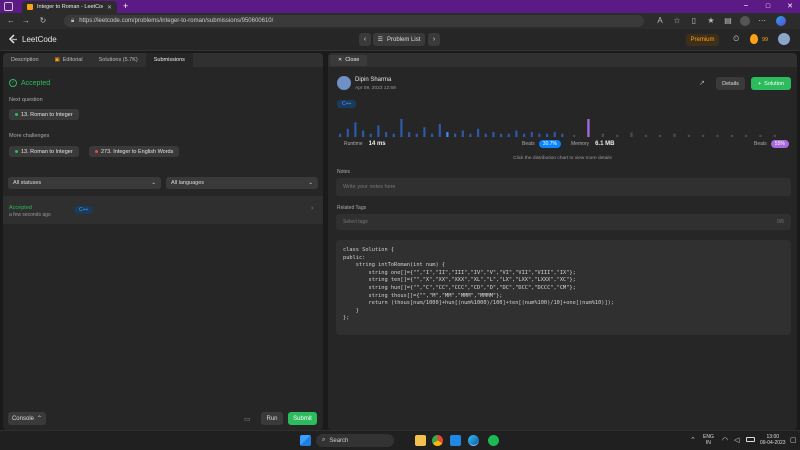  What do you see at coordinates (660, 21) in the screenshot?
I see `read-aloud-icon: A` at bounding box center [660, 21].